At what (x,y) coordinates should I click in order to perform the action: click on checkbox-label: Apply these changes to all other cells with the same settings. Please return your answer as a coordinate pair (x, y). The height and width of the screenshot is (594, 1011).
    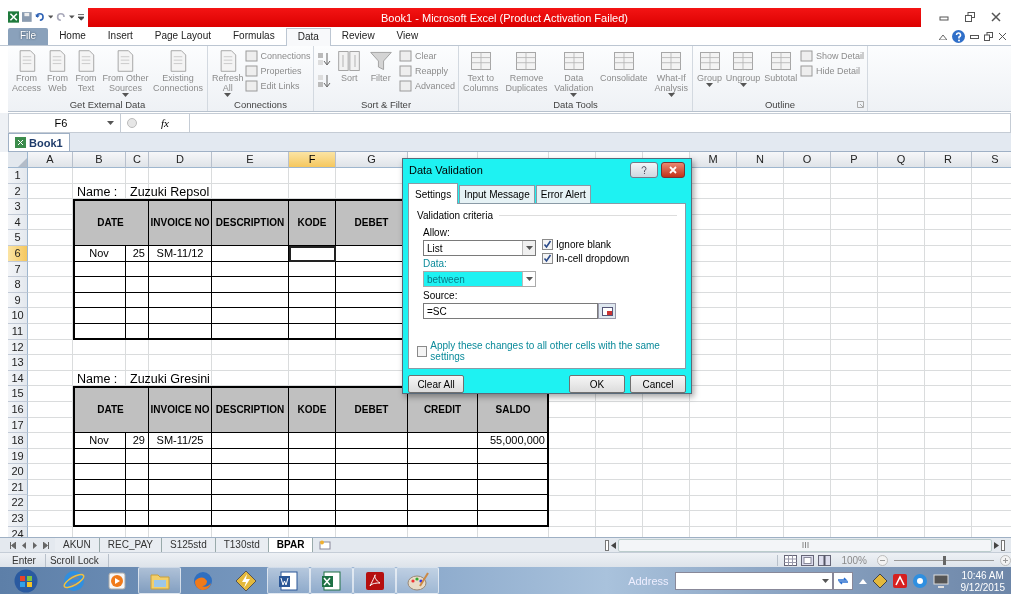
    Looking at the image, I should click on (545, 351).